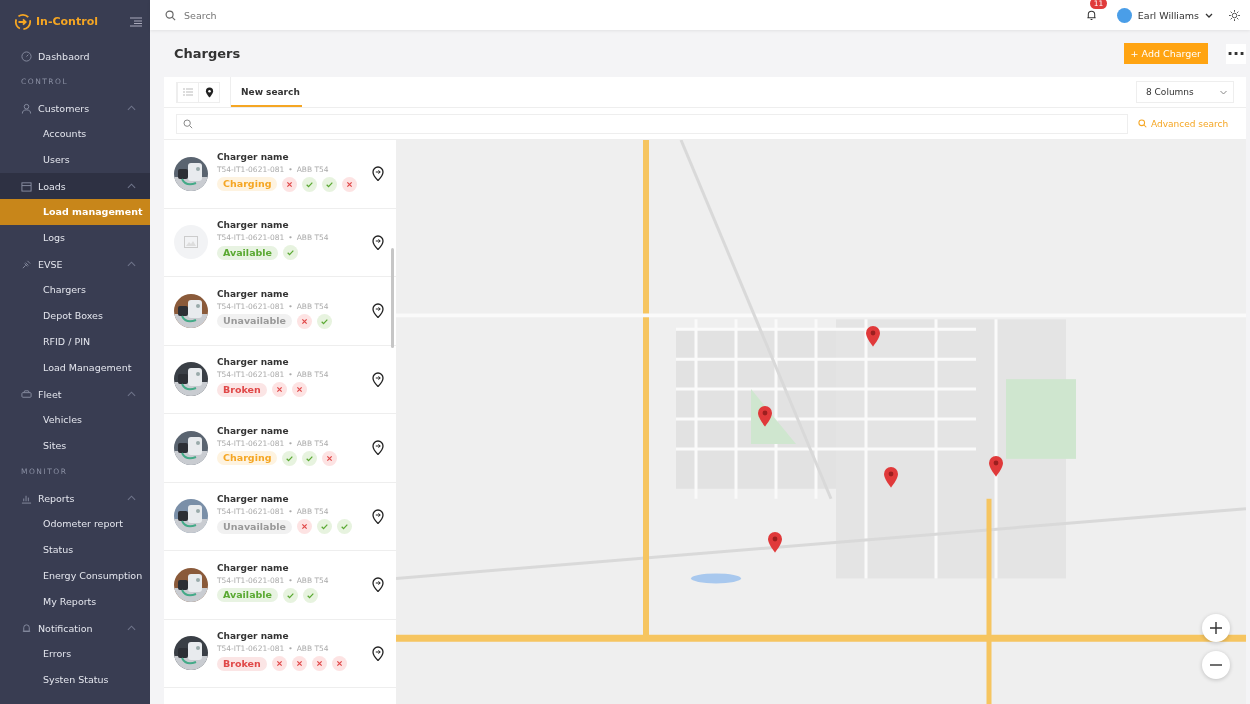  Describe the element at coordinates (136, 21) in the screenshot. I see `menu-icon` at that location.